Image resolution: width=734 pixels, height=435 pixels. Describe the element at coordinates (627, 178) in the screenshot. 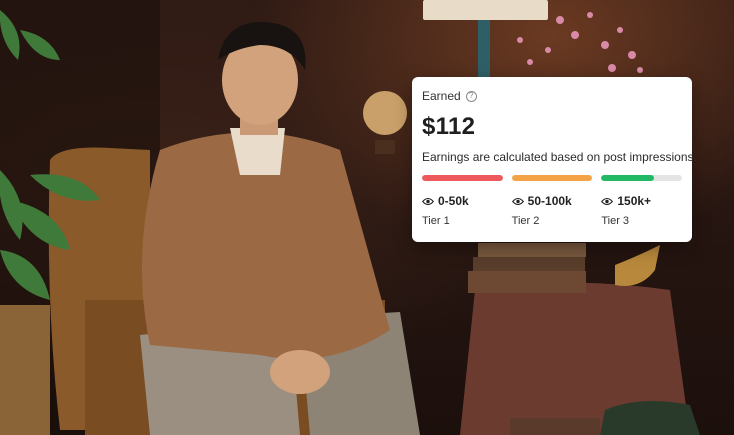

I see `tier-3-progress-fill` at that location.